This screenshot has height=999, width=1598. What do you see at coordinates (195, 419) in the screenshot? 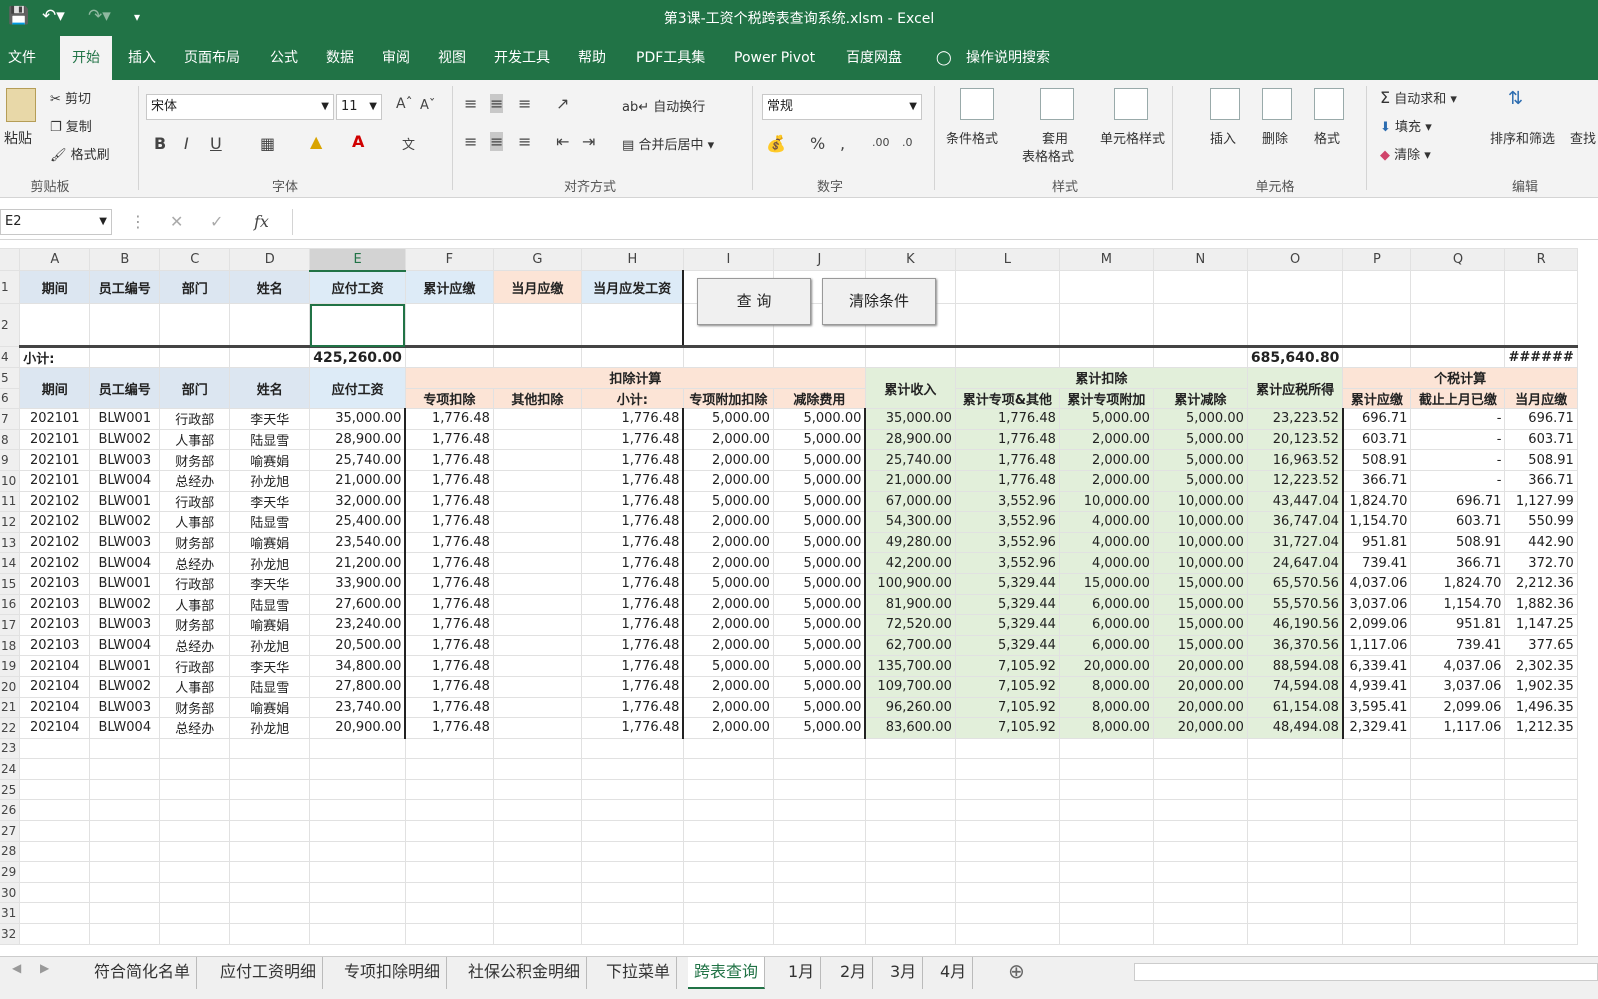
I see `data-cell: 行政部` at bounding box center [195, 419].